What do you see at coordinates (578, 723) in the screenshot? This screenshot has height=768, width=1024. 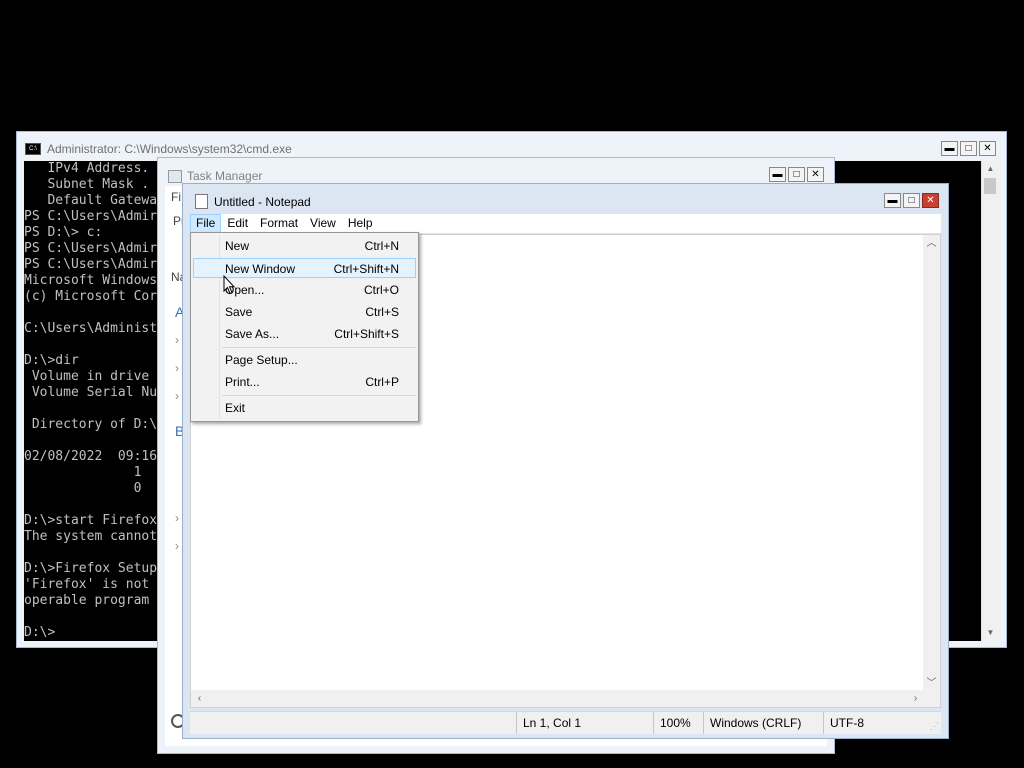 I see `status-position: Ln 1, Col 1` at bounding box center [578, 723].